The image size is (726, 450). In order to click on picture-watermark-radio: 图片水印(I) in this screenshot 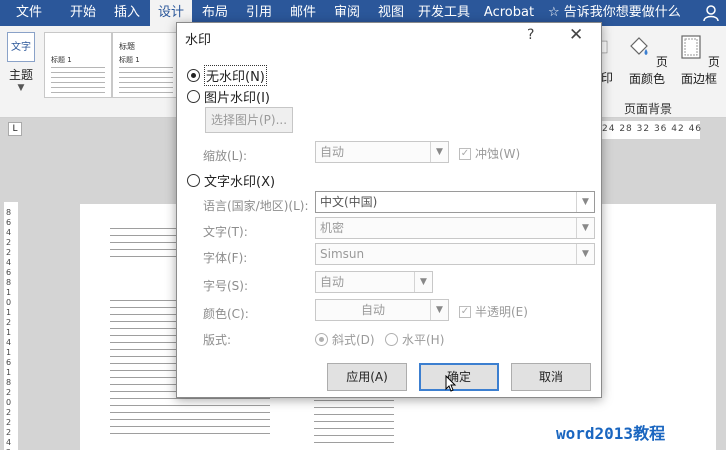, I will do `click(228, 96)`.